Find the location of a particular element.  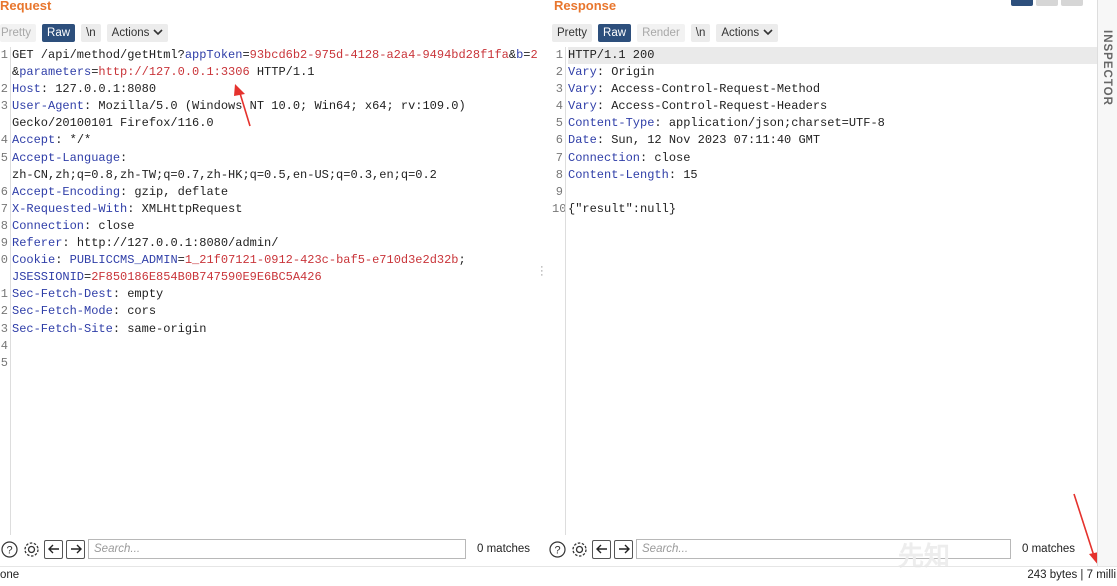

code-token: : is located at coordinates (62, 260).